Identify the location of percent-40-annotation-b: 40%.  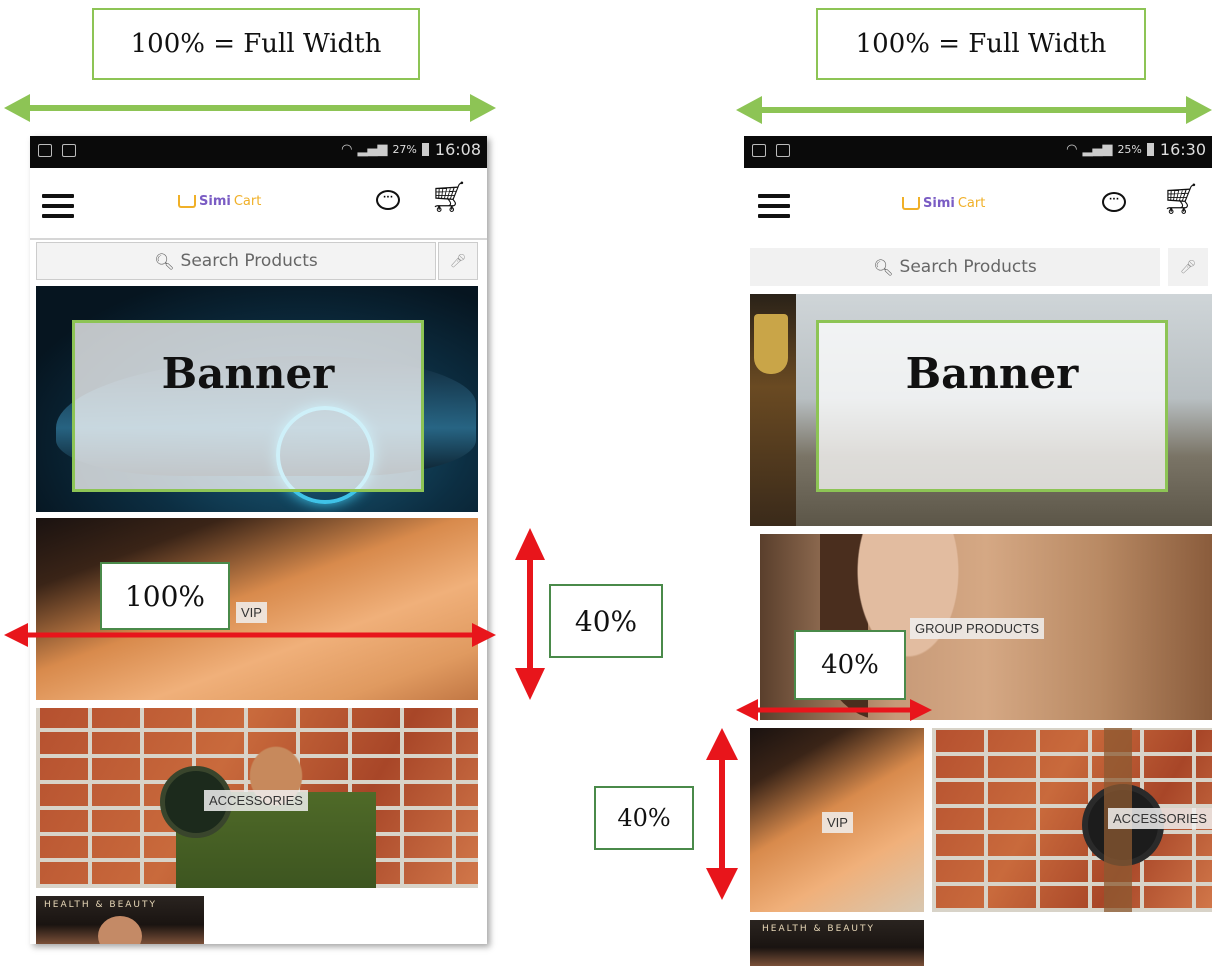
(850, 665).